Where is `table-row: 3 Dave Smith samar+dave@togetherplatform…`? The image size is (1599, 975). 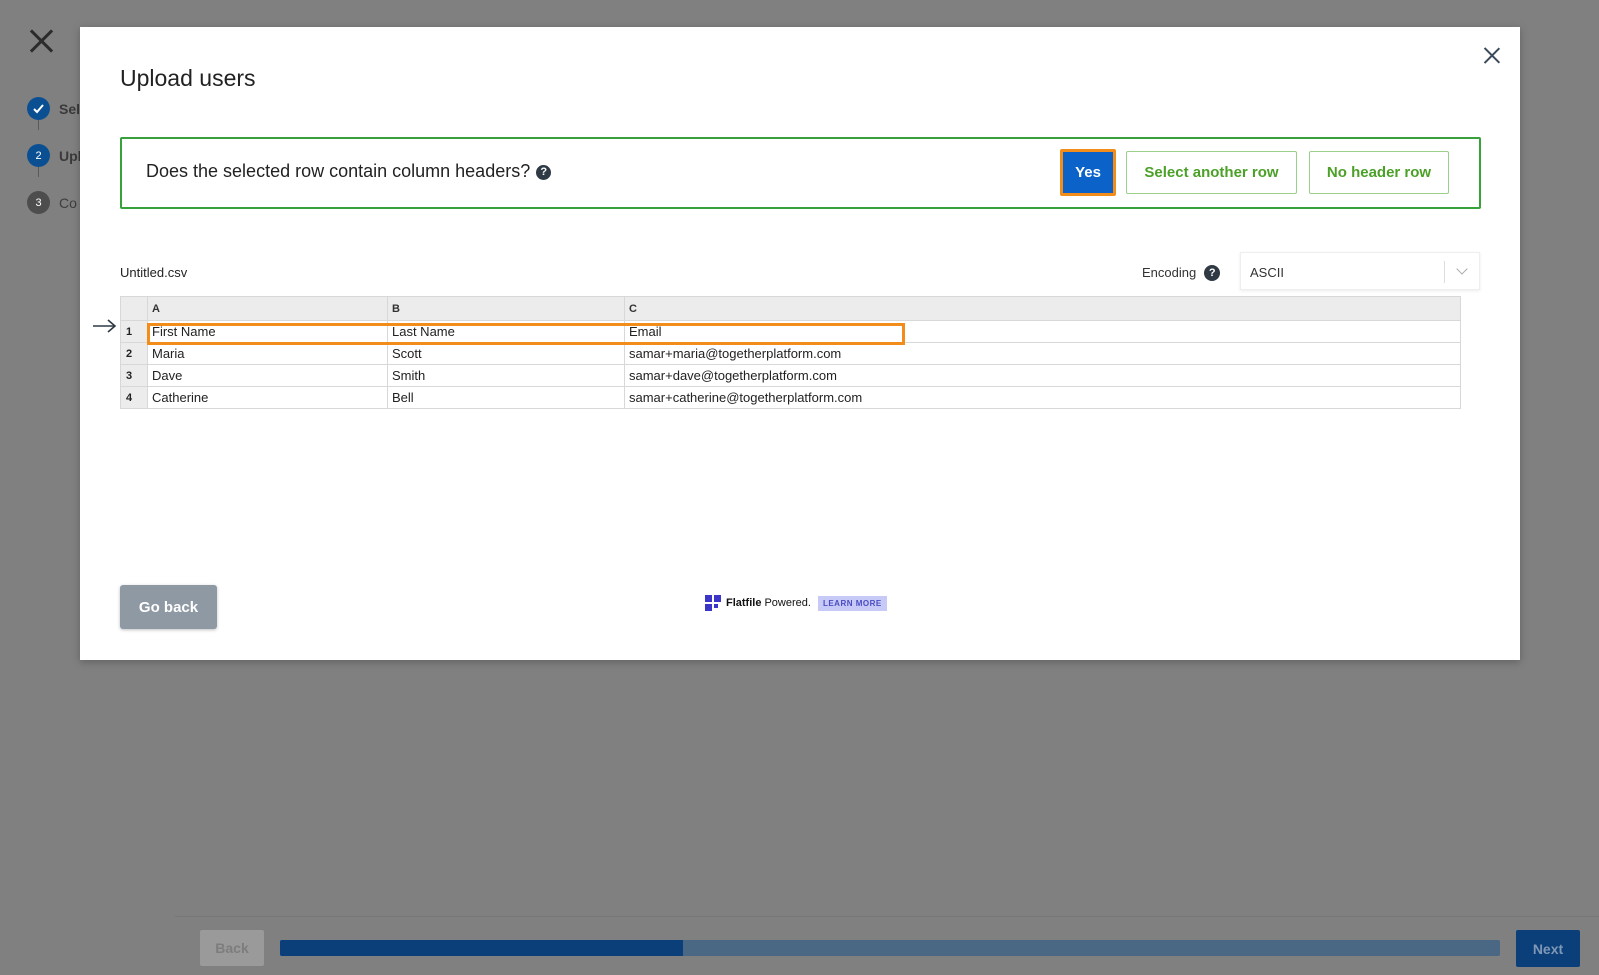 table-row: 3 Dave Smith samar+dave@togetherplatform… is located at coordinates (790, 375).